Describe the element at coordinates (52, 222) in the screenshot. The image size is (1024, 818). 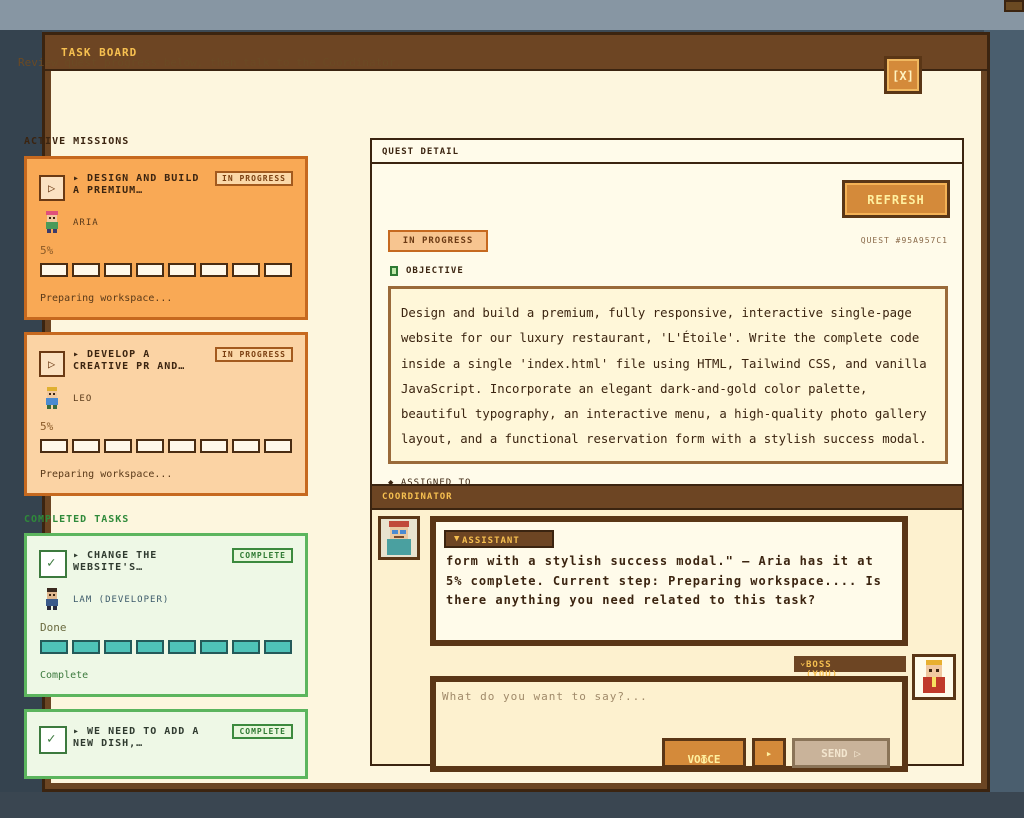
I see `aria-avatar` at that location.